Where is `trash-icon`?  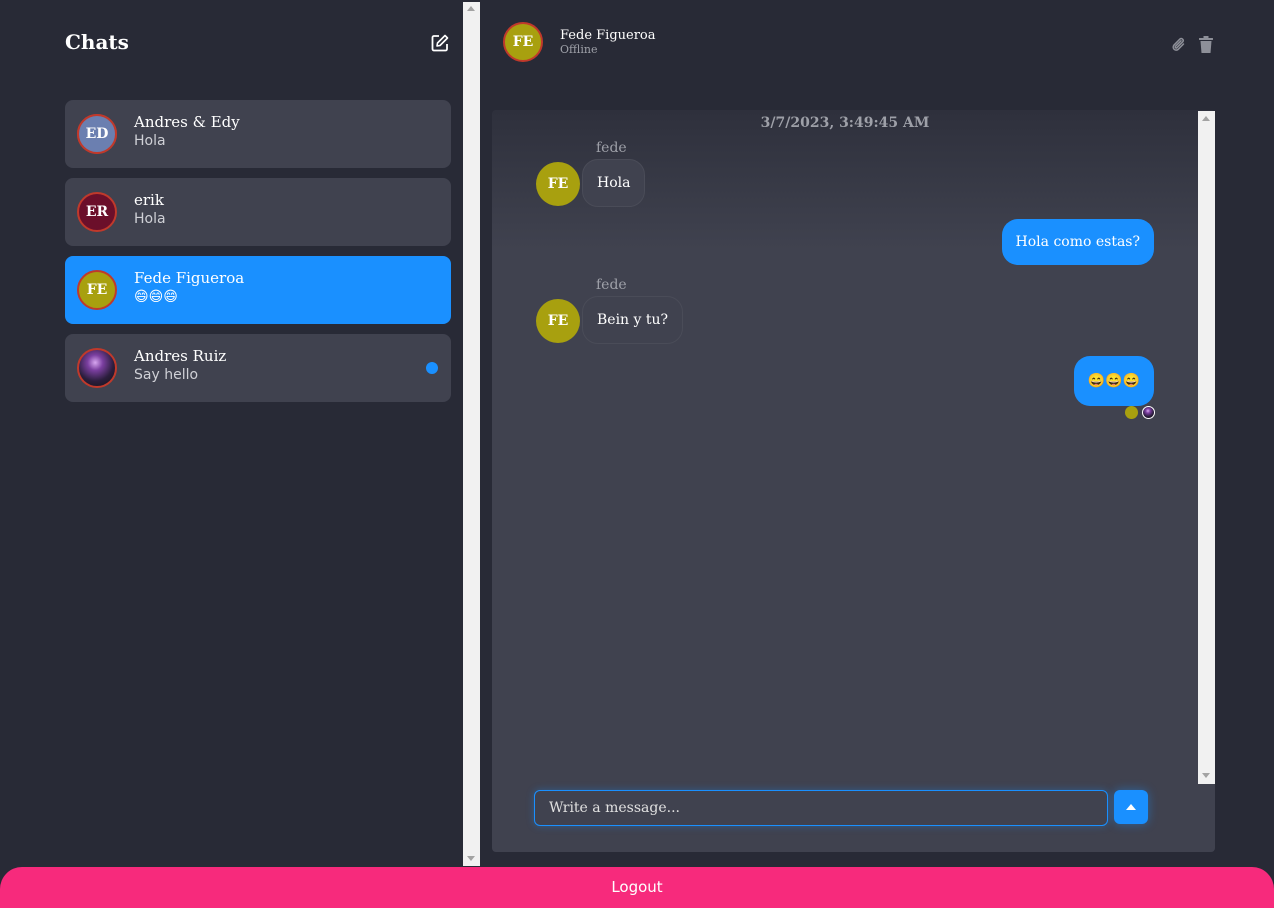
trash-icon is located at coordinates (1206, 44).